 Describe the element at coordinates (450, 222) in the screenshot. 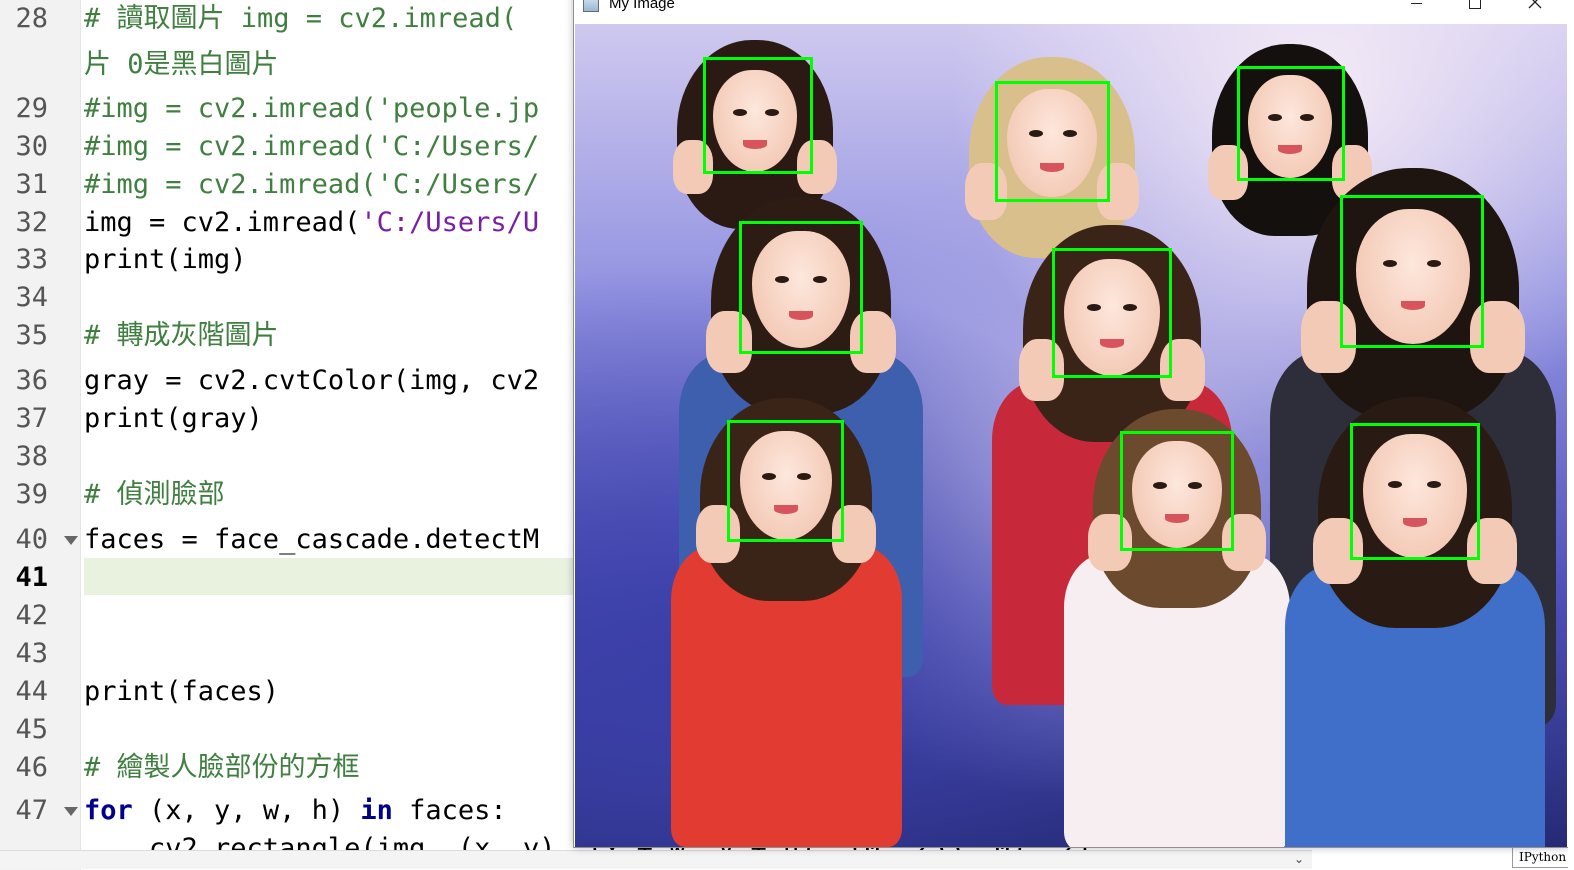

I see `code-token-string: 'C:/Users/U` at that location.